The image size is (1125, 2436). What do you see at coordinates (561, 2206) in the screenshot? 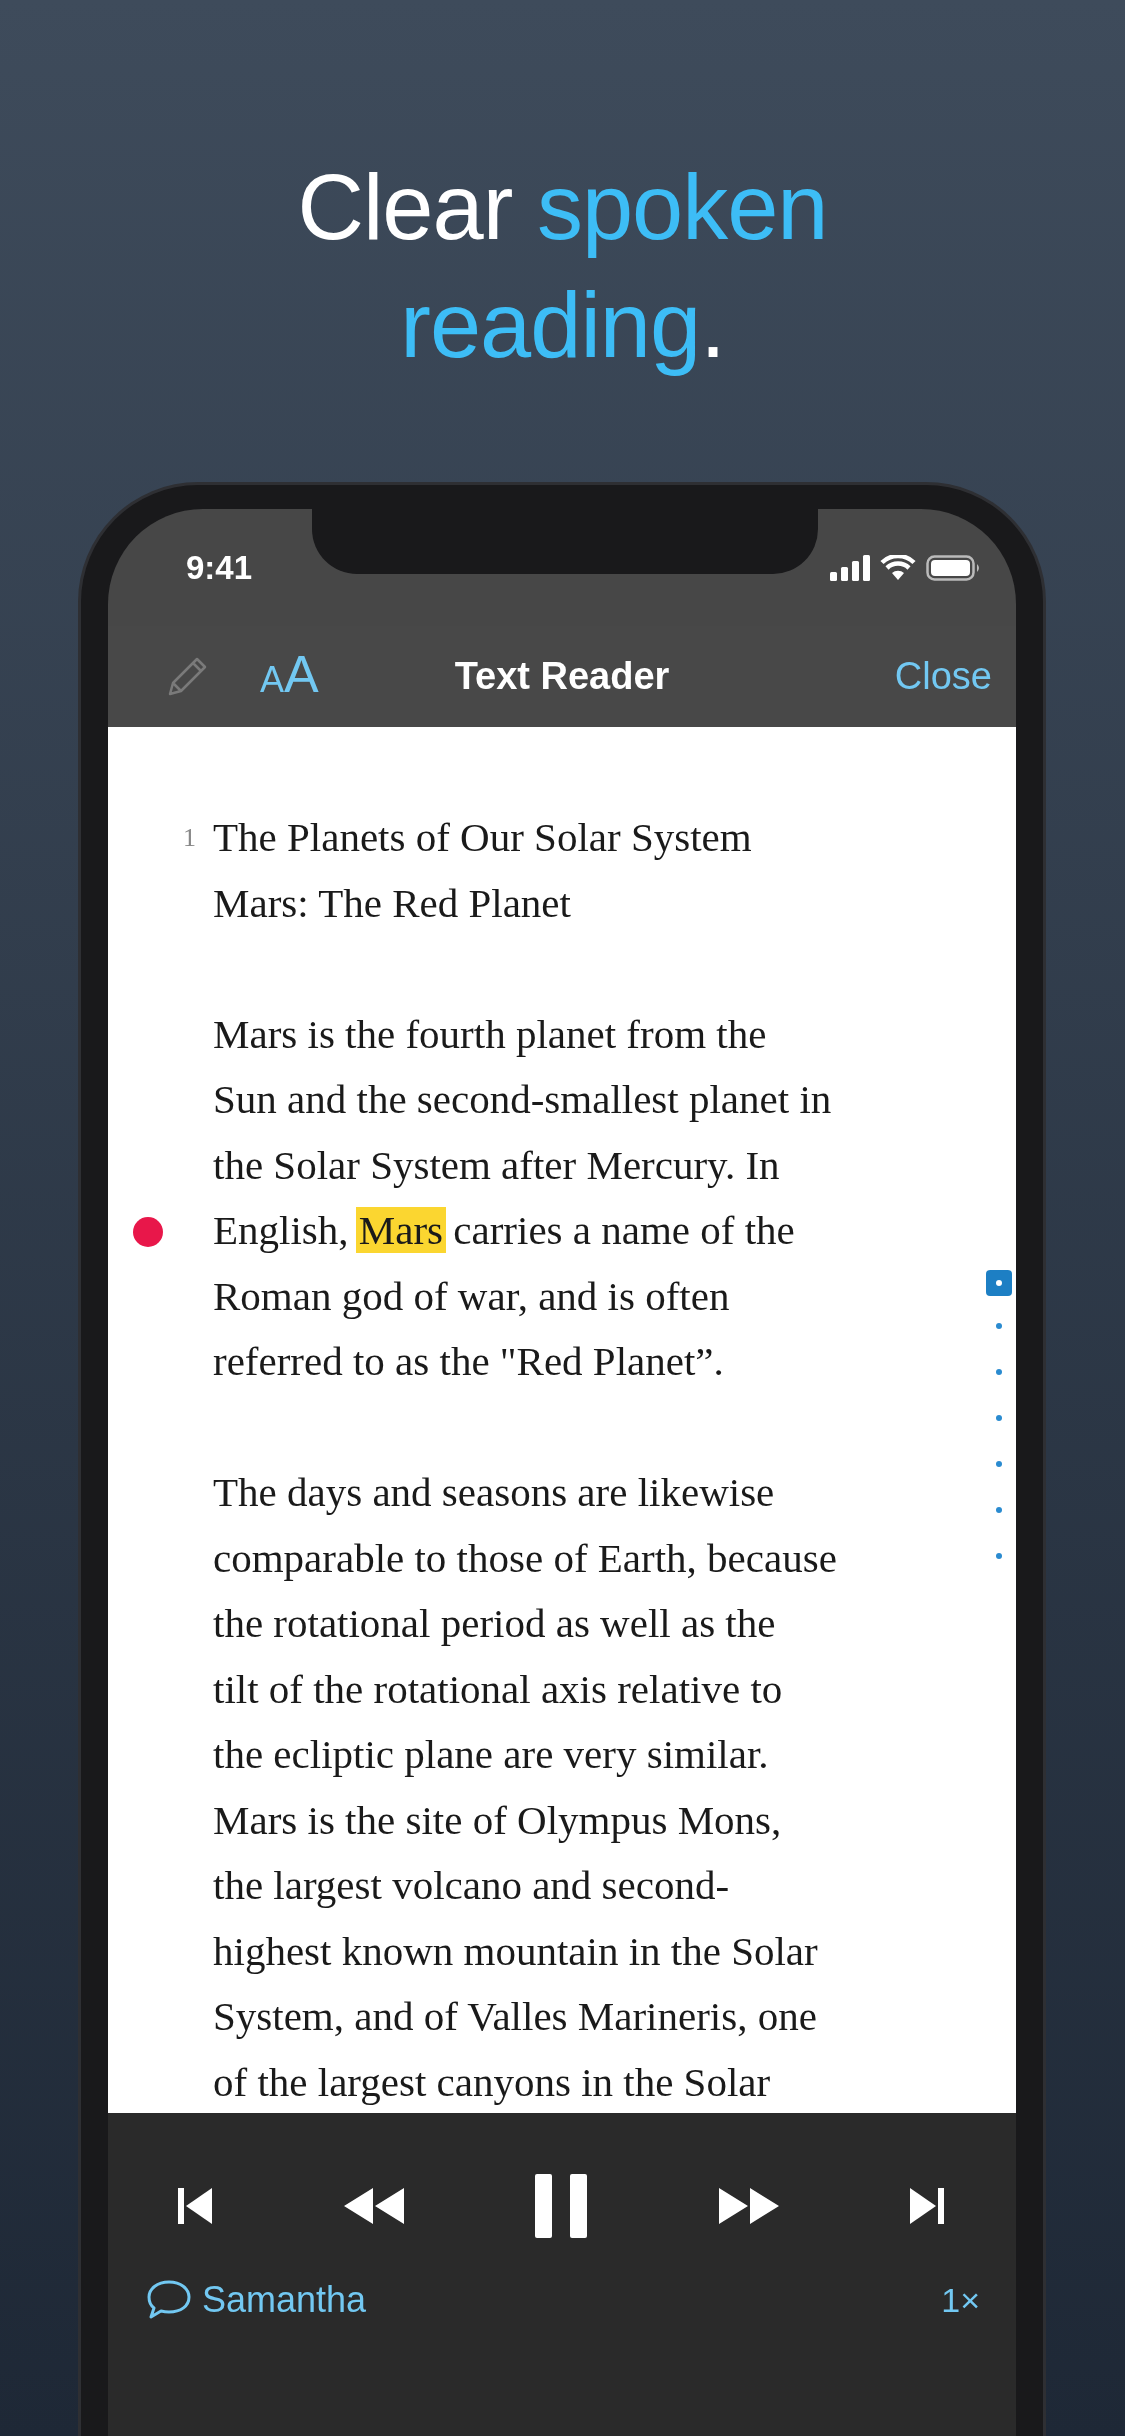
I see `pause-icon` at bounding box center [561, 2206].